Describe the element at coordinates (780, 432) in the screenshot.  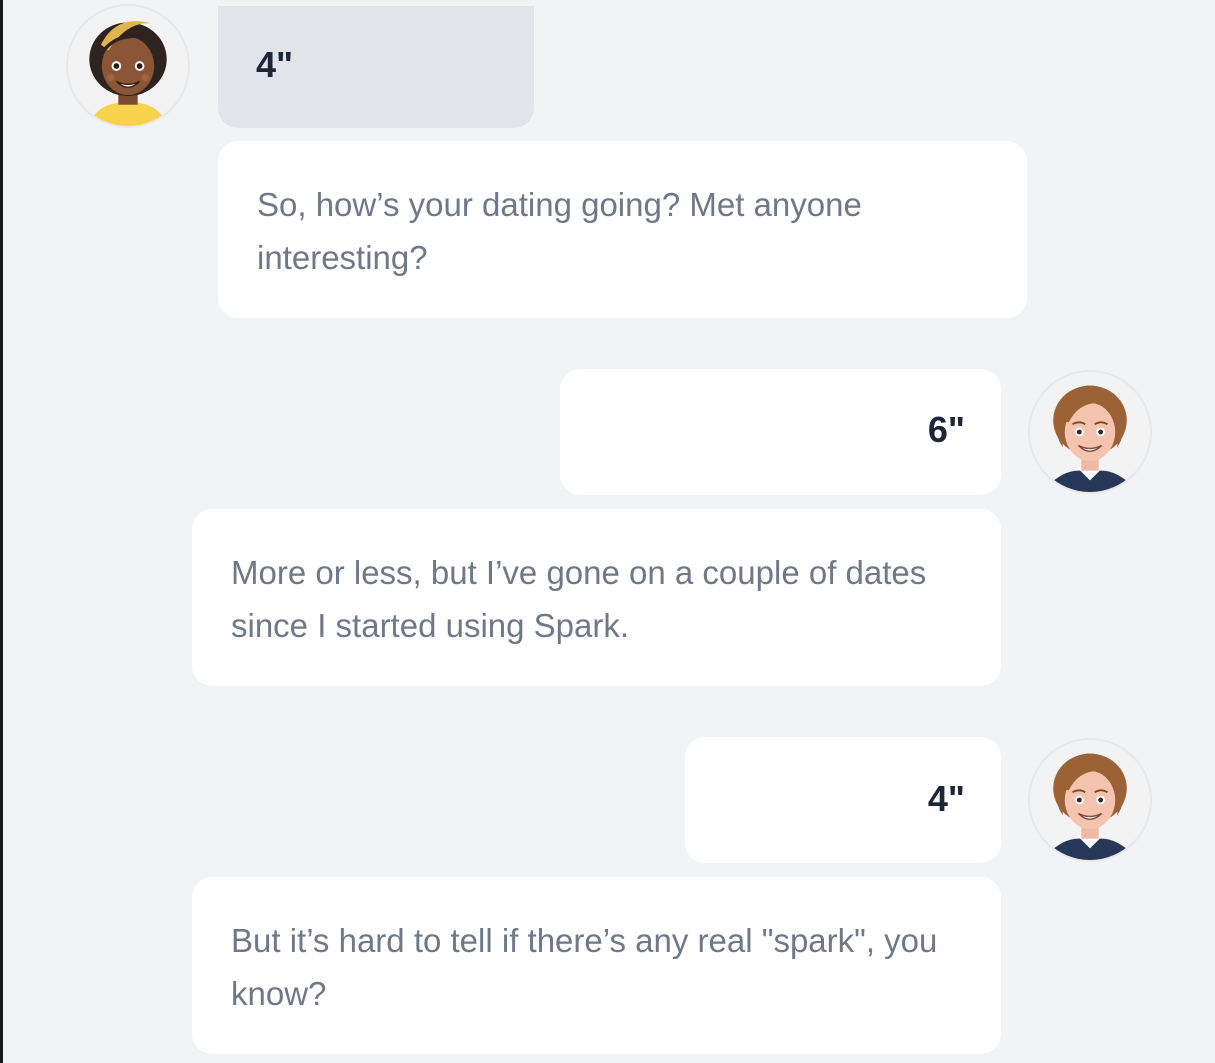
I see `audio-message-bubble: 6"` at that location.